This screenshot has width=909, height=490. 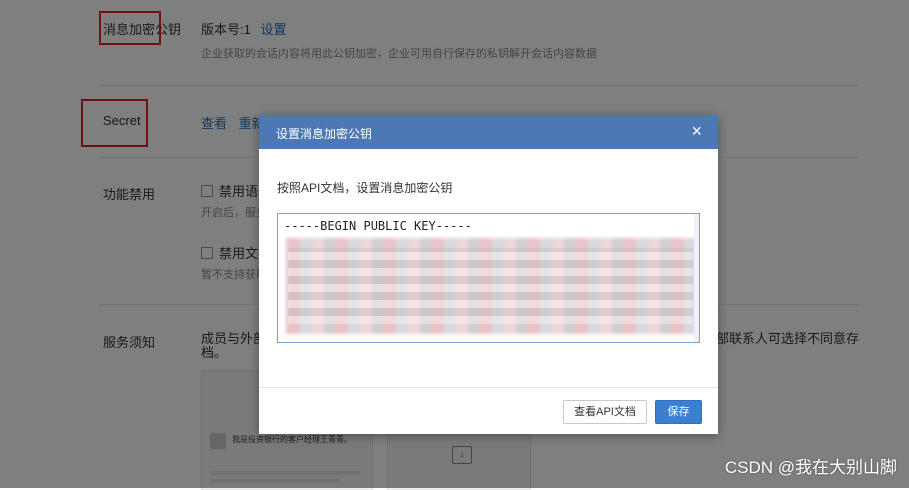 I want to click on dialog-description: 按照API文档，设置消息加密公钥, so click(x=365, y=188).